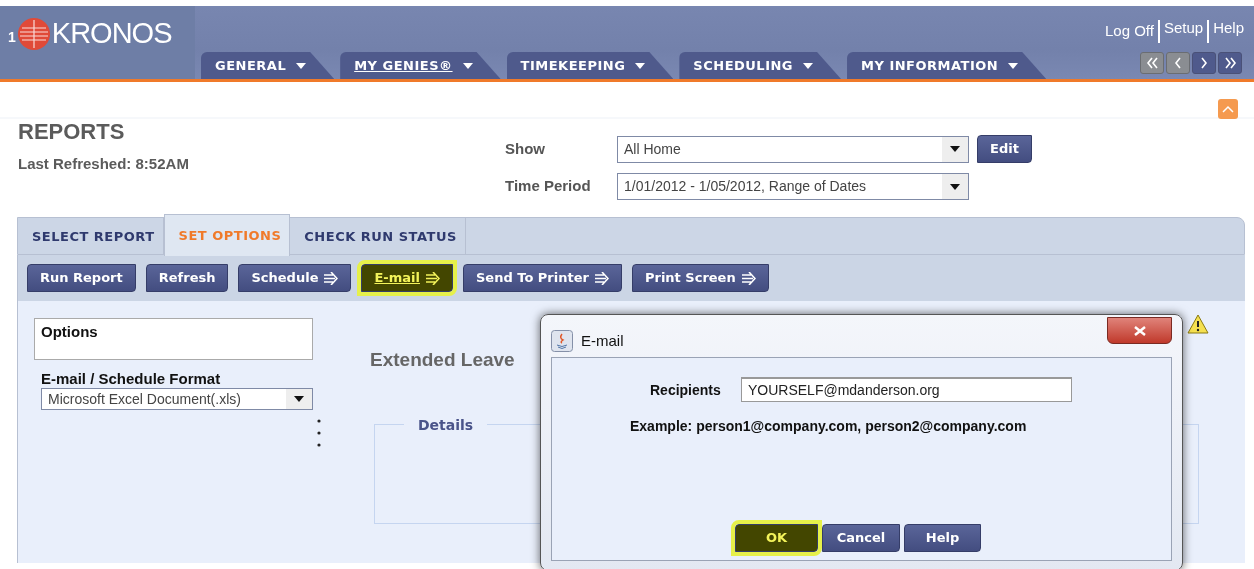 This screenshot has height=569, width=1254. I want to click on logo-prefix: 1, so click(12, 37).